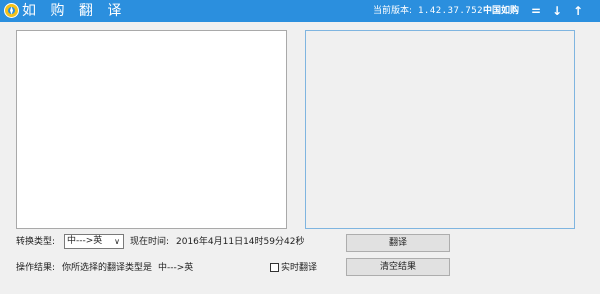 The width and height of the screenshot is (600, 294). What do you see at coordinates (501, 11) in the screenshot?
I see `brand-link: 中国如购` at bounding box center [501, 11].